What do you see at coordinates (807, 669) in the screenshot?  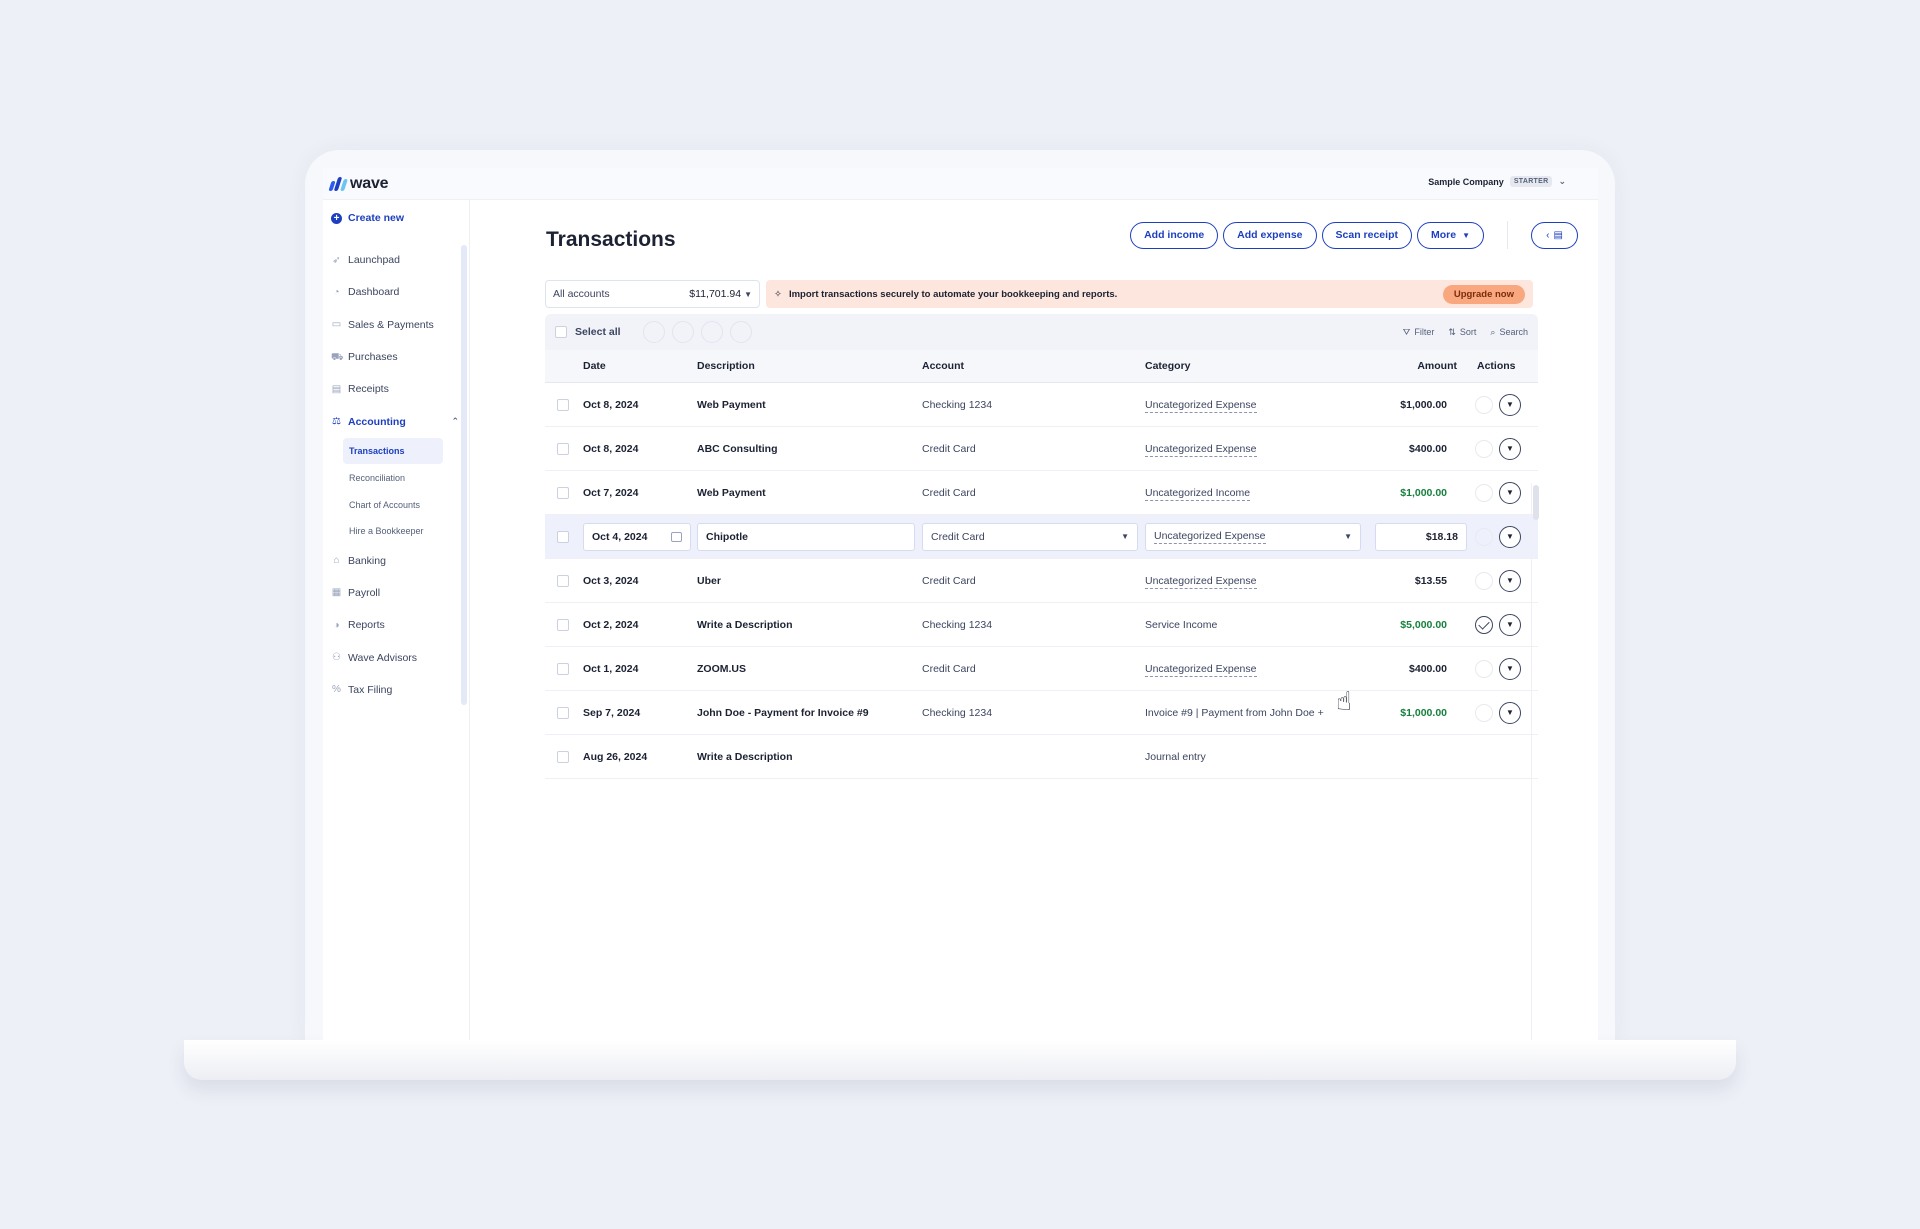 I see `description-cell: ZOOM.US` at bounding box center [807, 669].